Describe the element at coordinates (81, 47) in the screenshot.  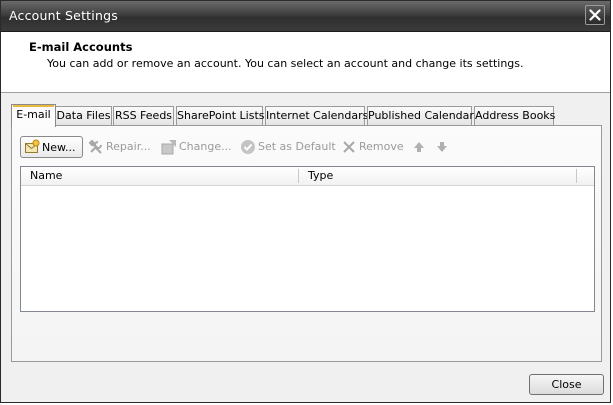
I see `header-title: E-mail Accounts` at that location.